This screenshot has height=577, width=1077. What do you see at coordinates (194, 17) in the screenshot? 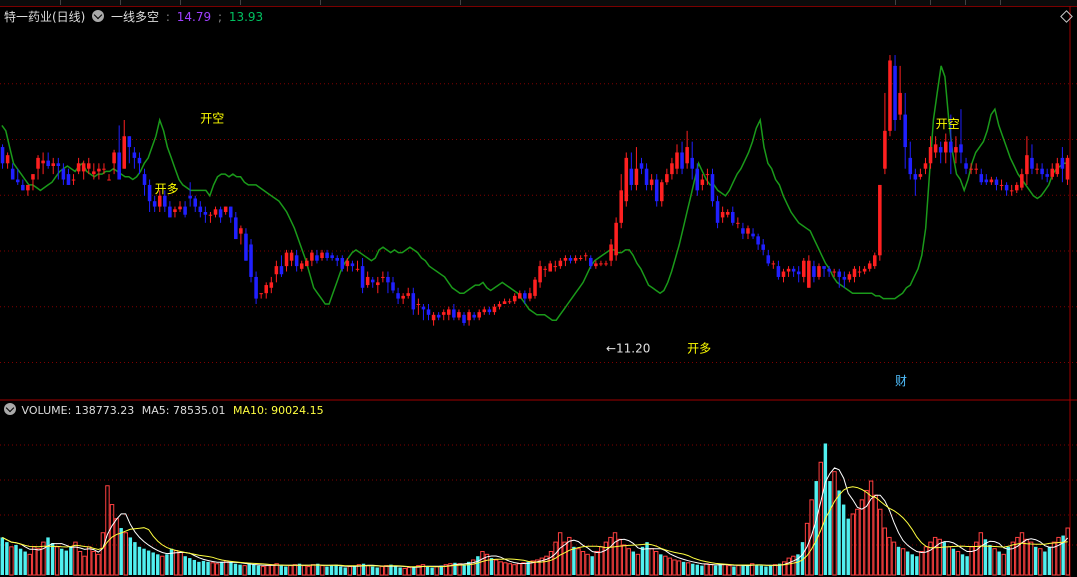
I see `indicator-value-1: 14.79` at bounding box center [194, 17].